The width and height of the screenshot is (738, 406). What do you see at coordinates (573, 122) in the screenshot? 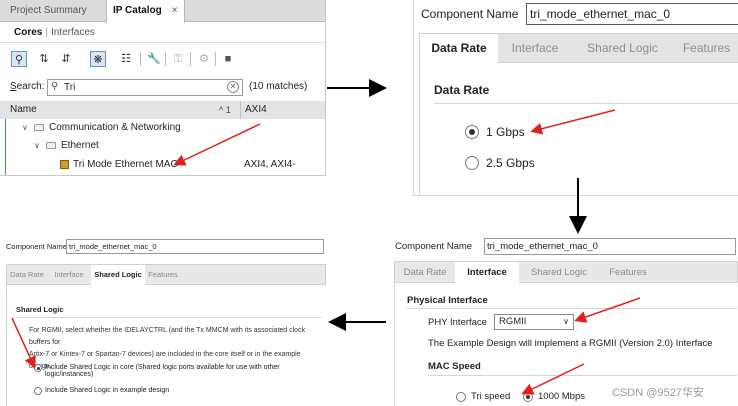
I see `annotation-arrow-1gbps` at bounding box center [573, 122].